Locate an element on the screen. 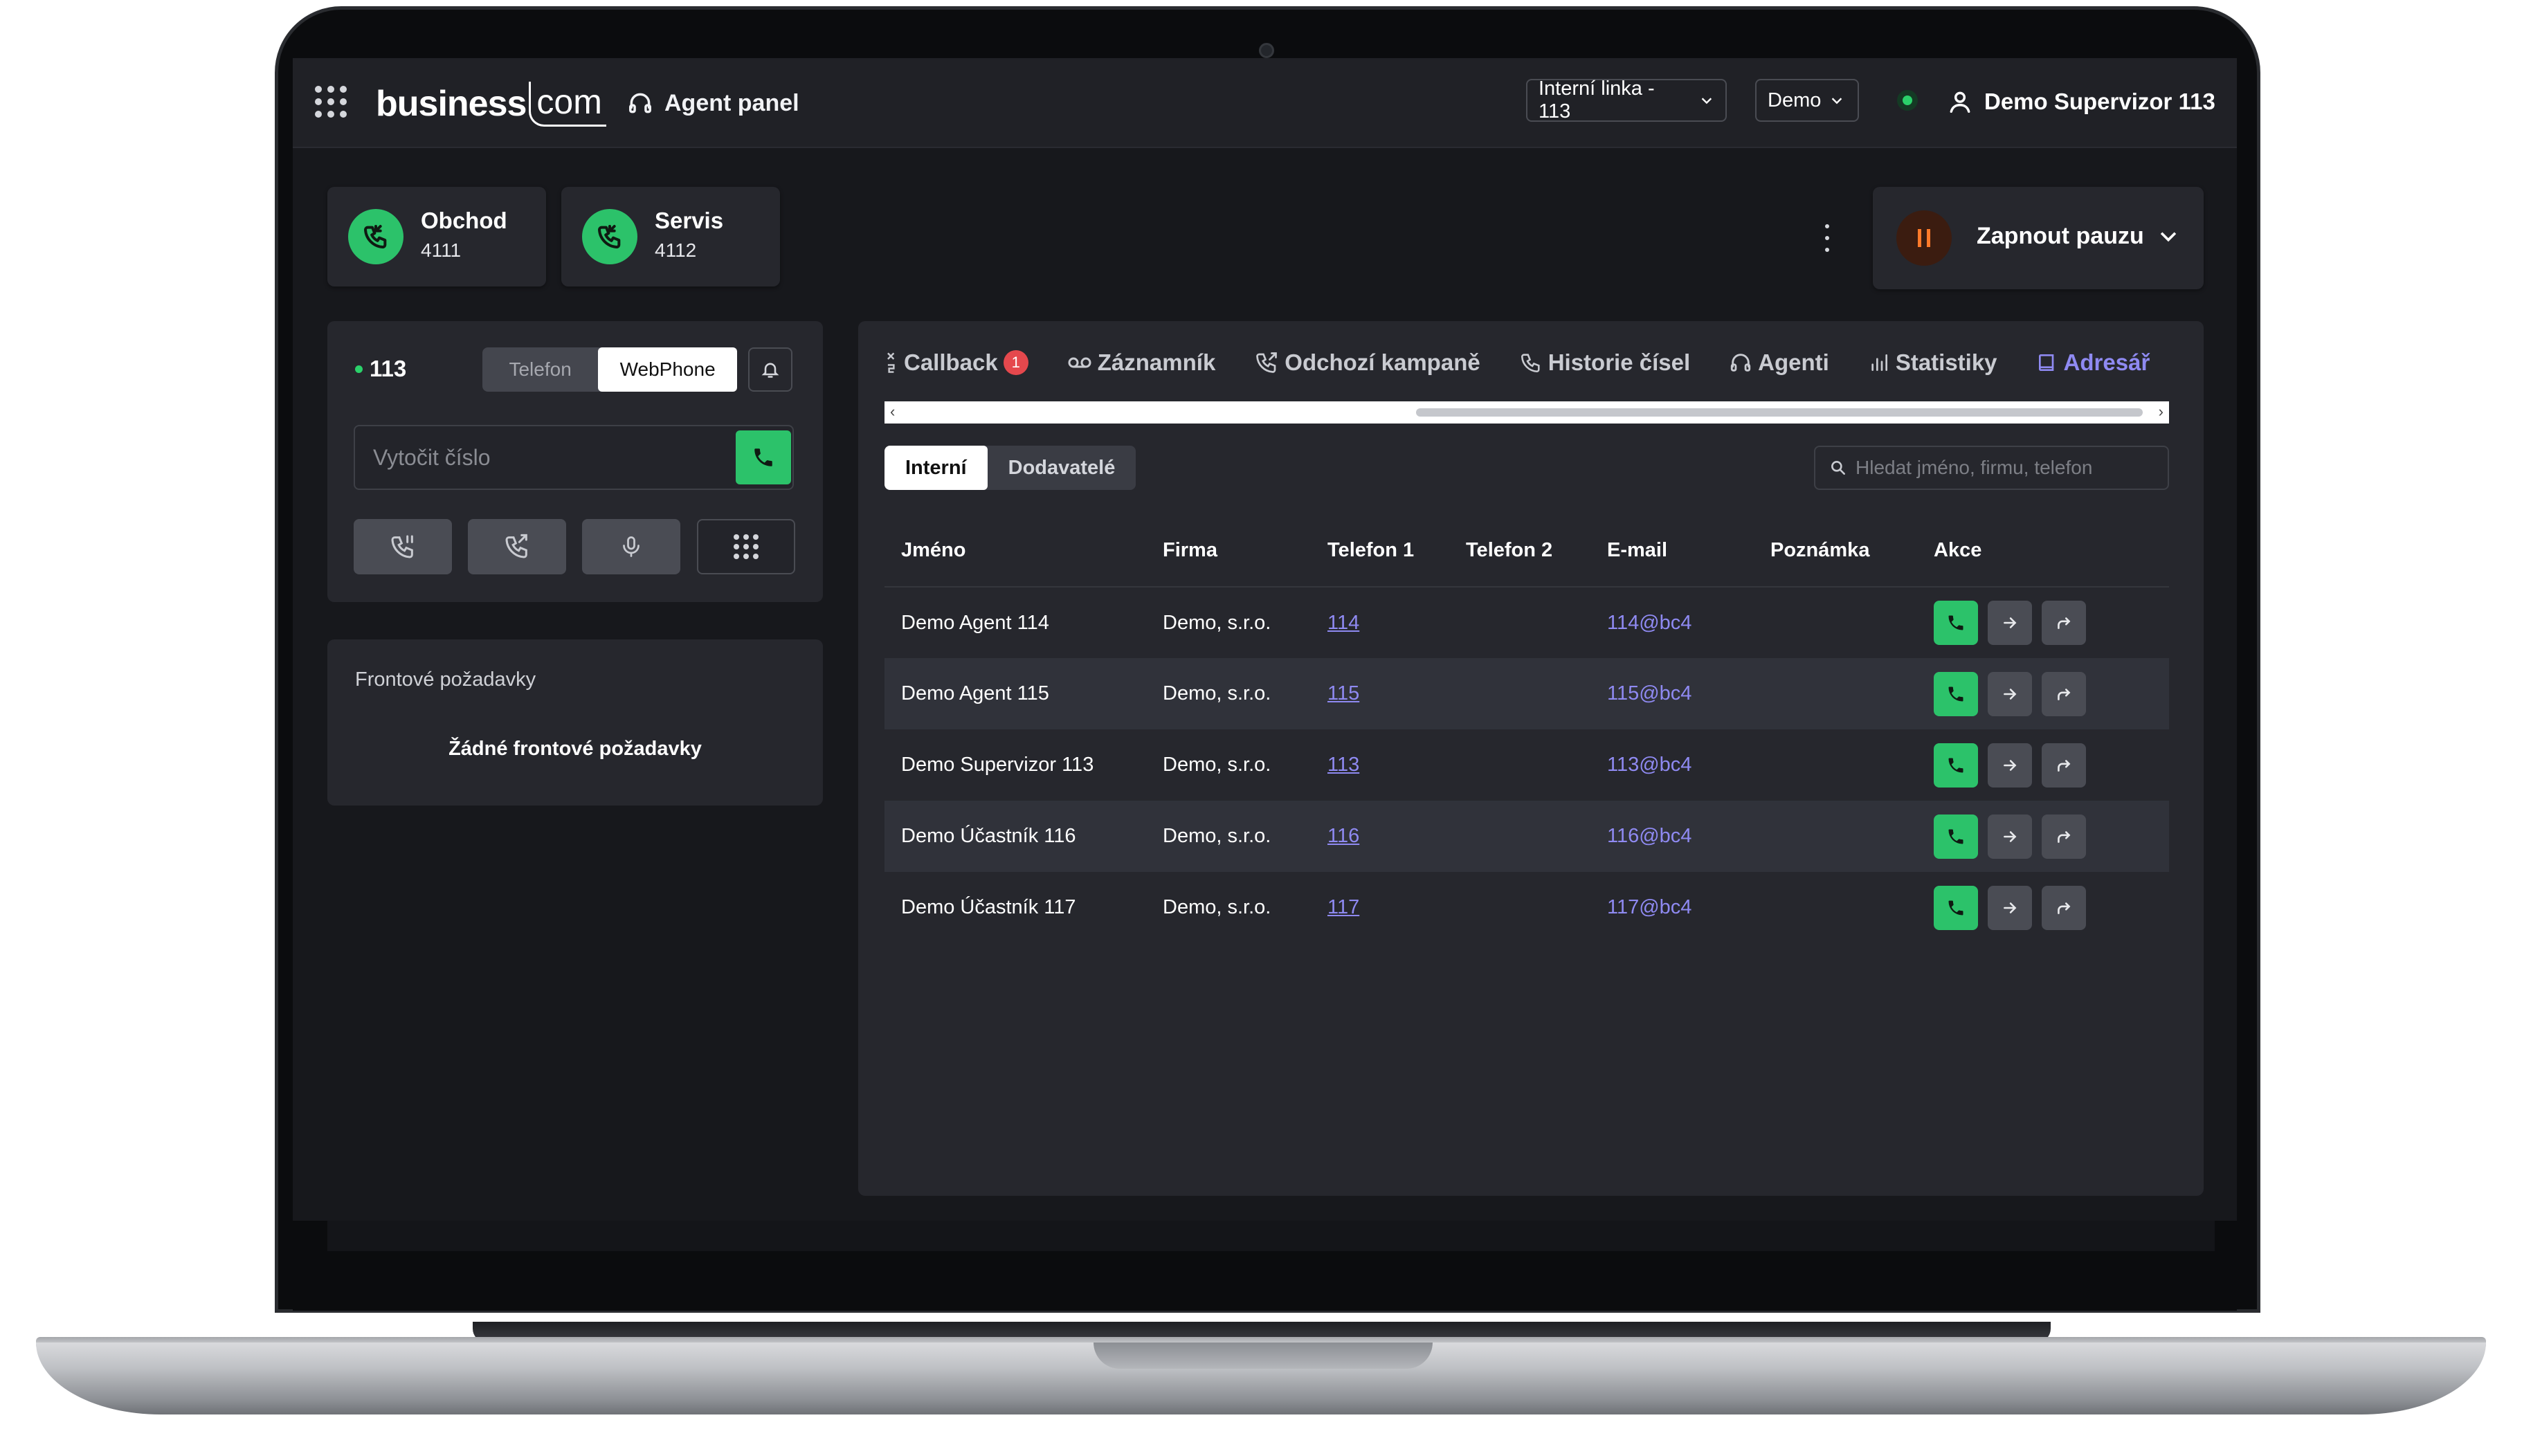  online-status-indicator is located at coordinates (1907, 101).